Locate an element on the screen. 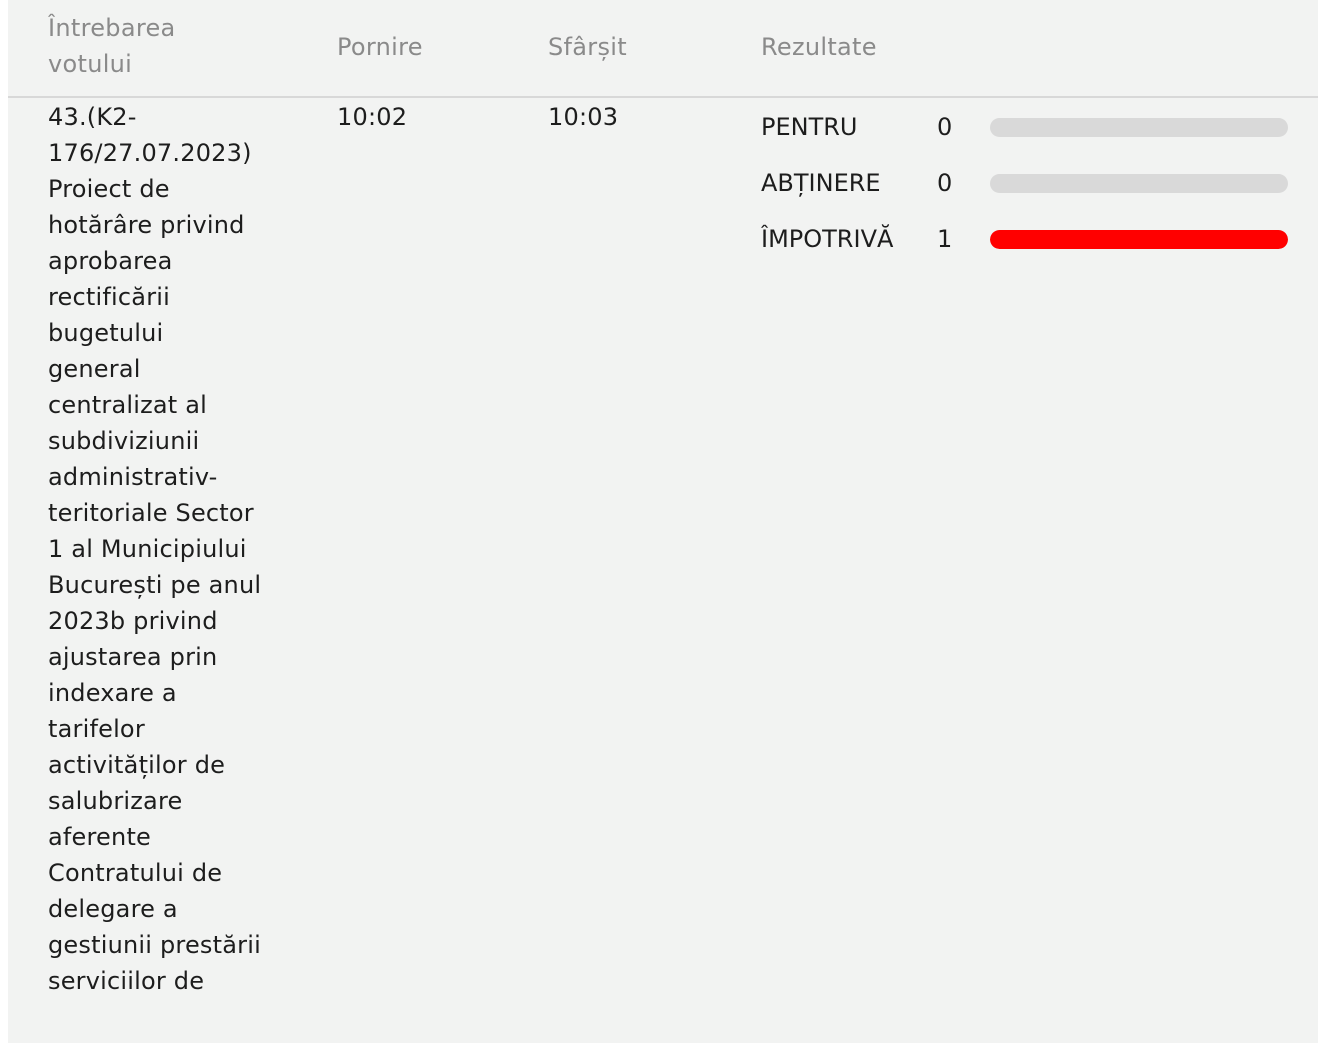  result-row-against: ÎMPOTRIVĂ 1 is located at coordinates (1026, 239).